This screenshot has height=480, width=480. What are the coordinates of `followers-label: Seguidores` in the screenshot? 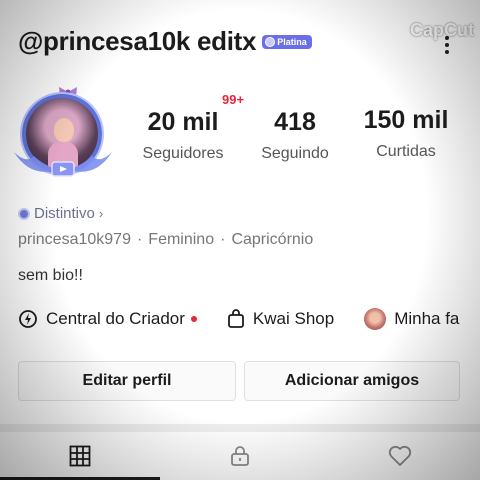 It's located at (183, 153).